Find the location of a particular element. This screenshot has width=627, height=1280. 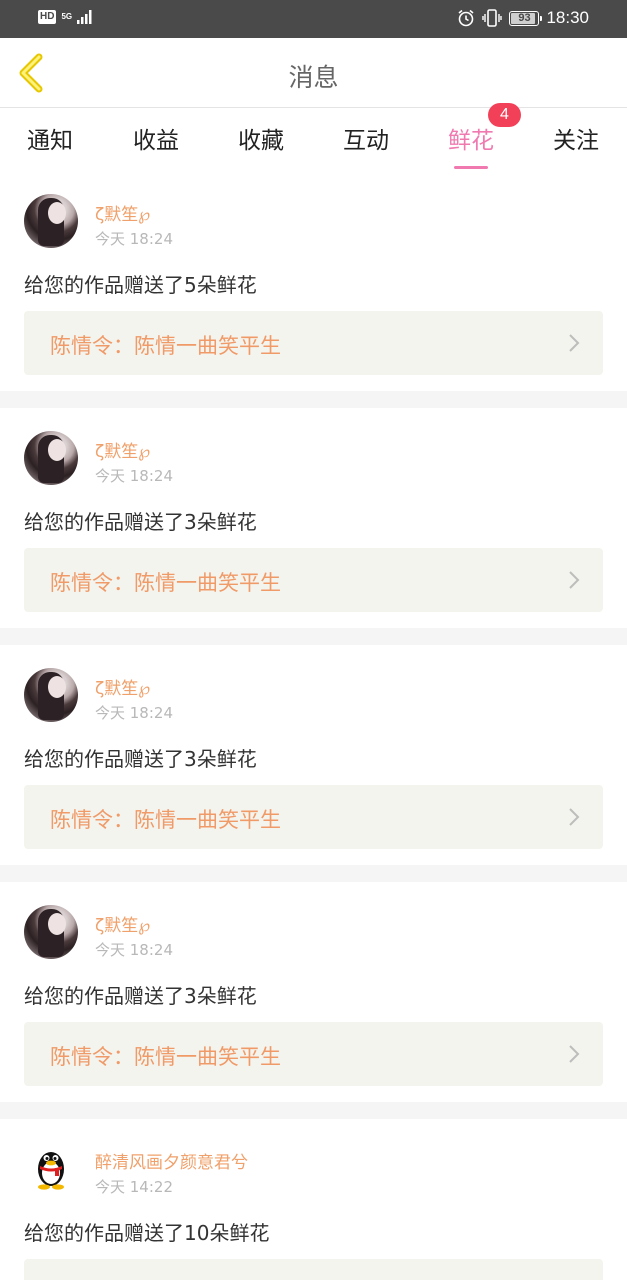

tab-label: 通知 is located at coordinates (50, 141).